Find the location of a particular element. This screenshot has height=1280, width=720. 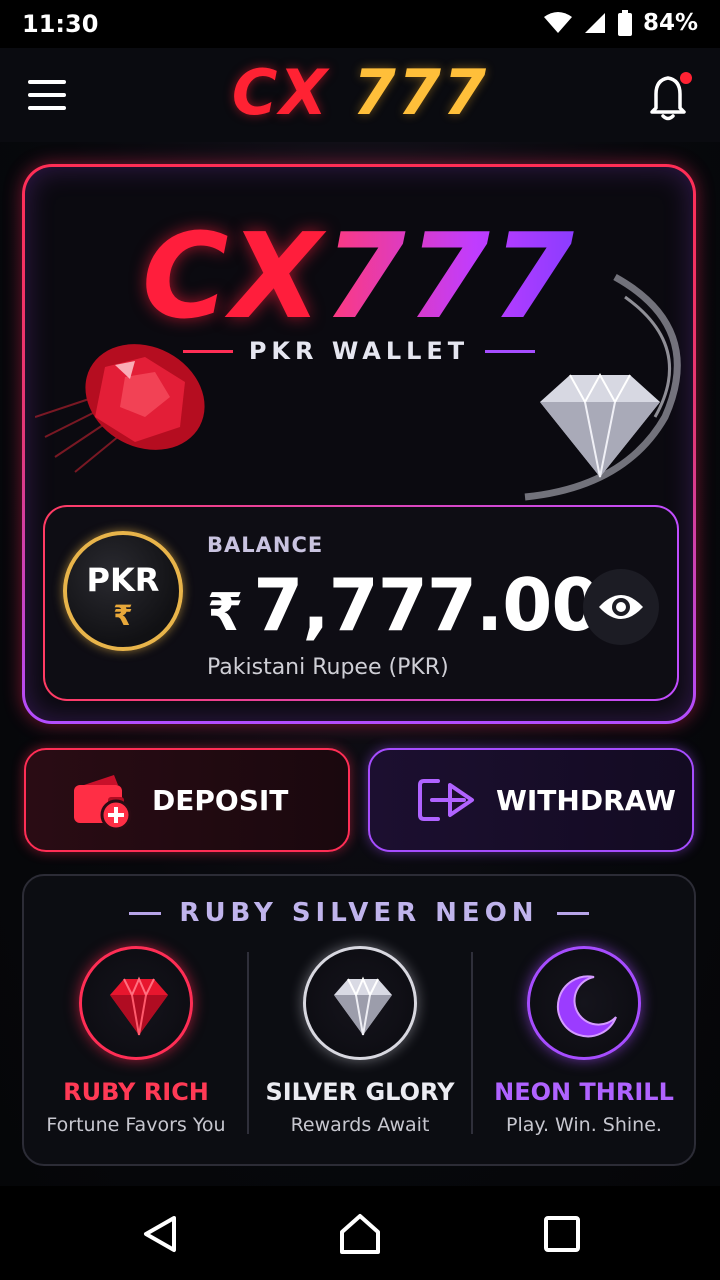

tiers-title-dash-right is located at coordinates (572, 913).